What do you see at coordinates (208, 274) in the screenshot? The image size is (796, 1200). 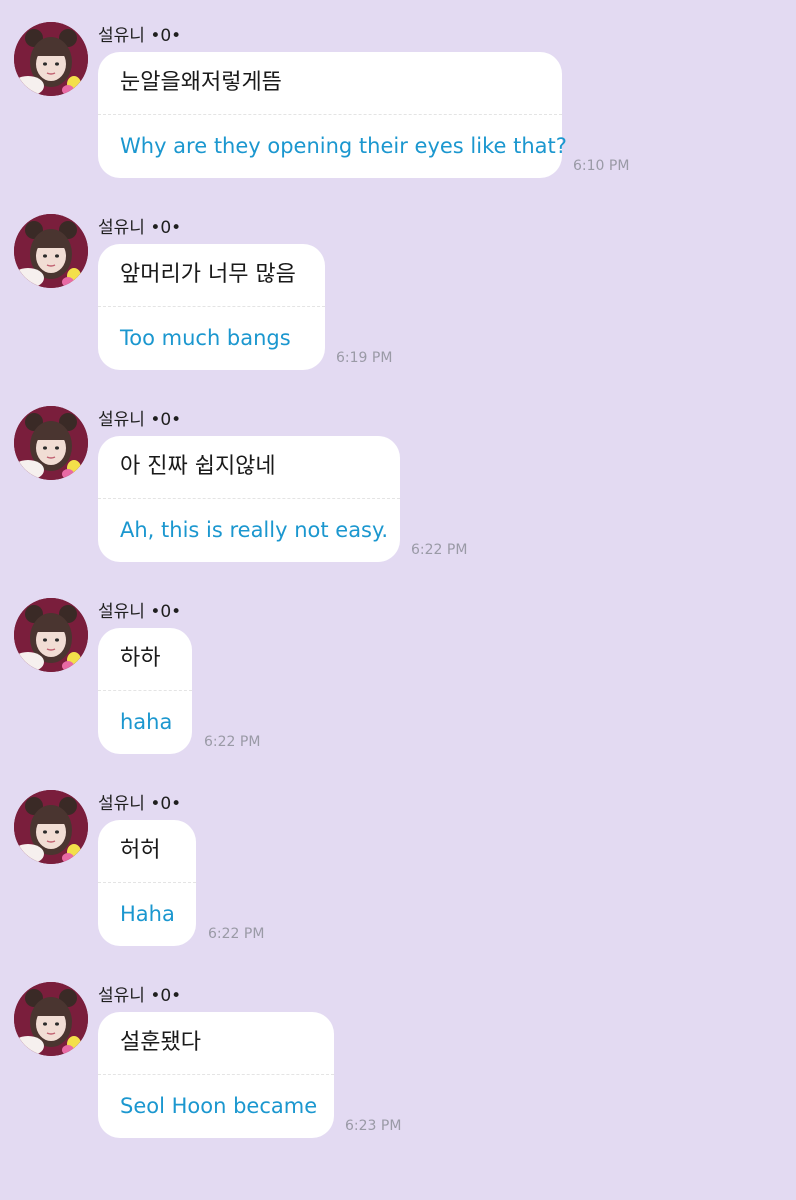 I see `original-text: 앞머리가 너무 많음` at bounding box center [208, 274].